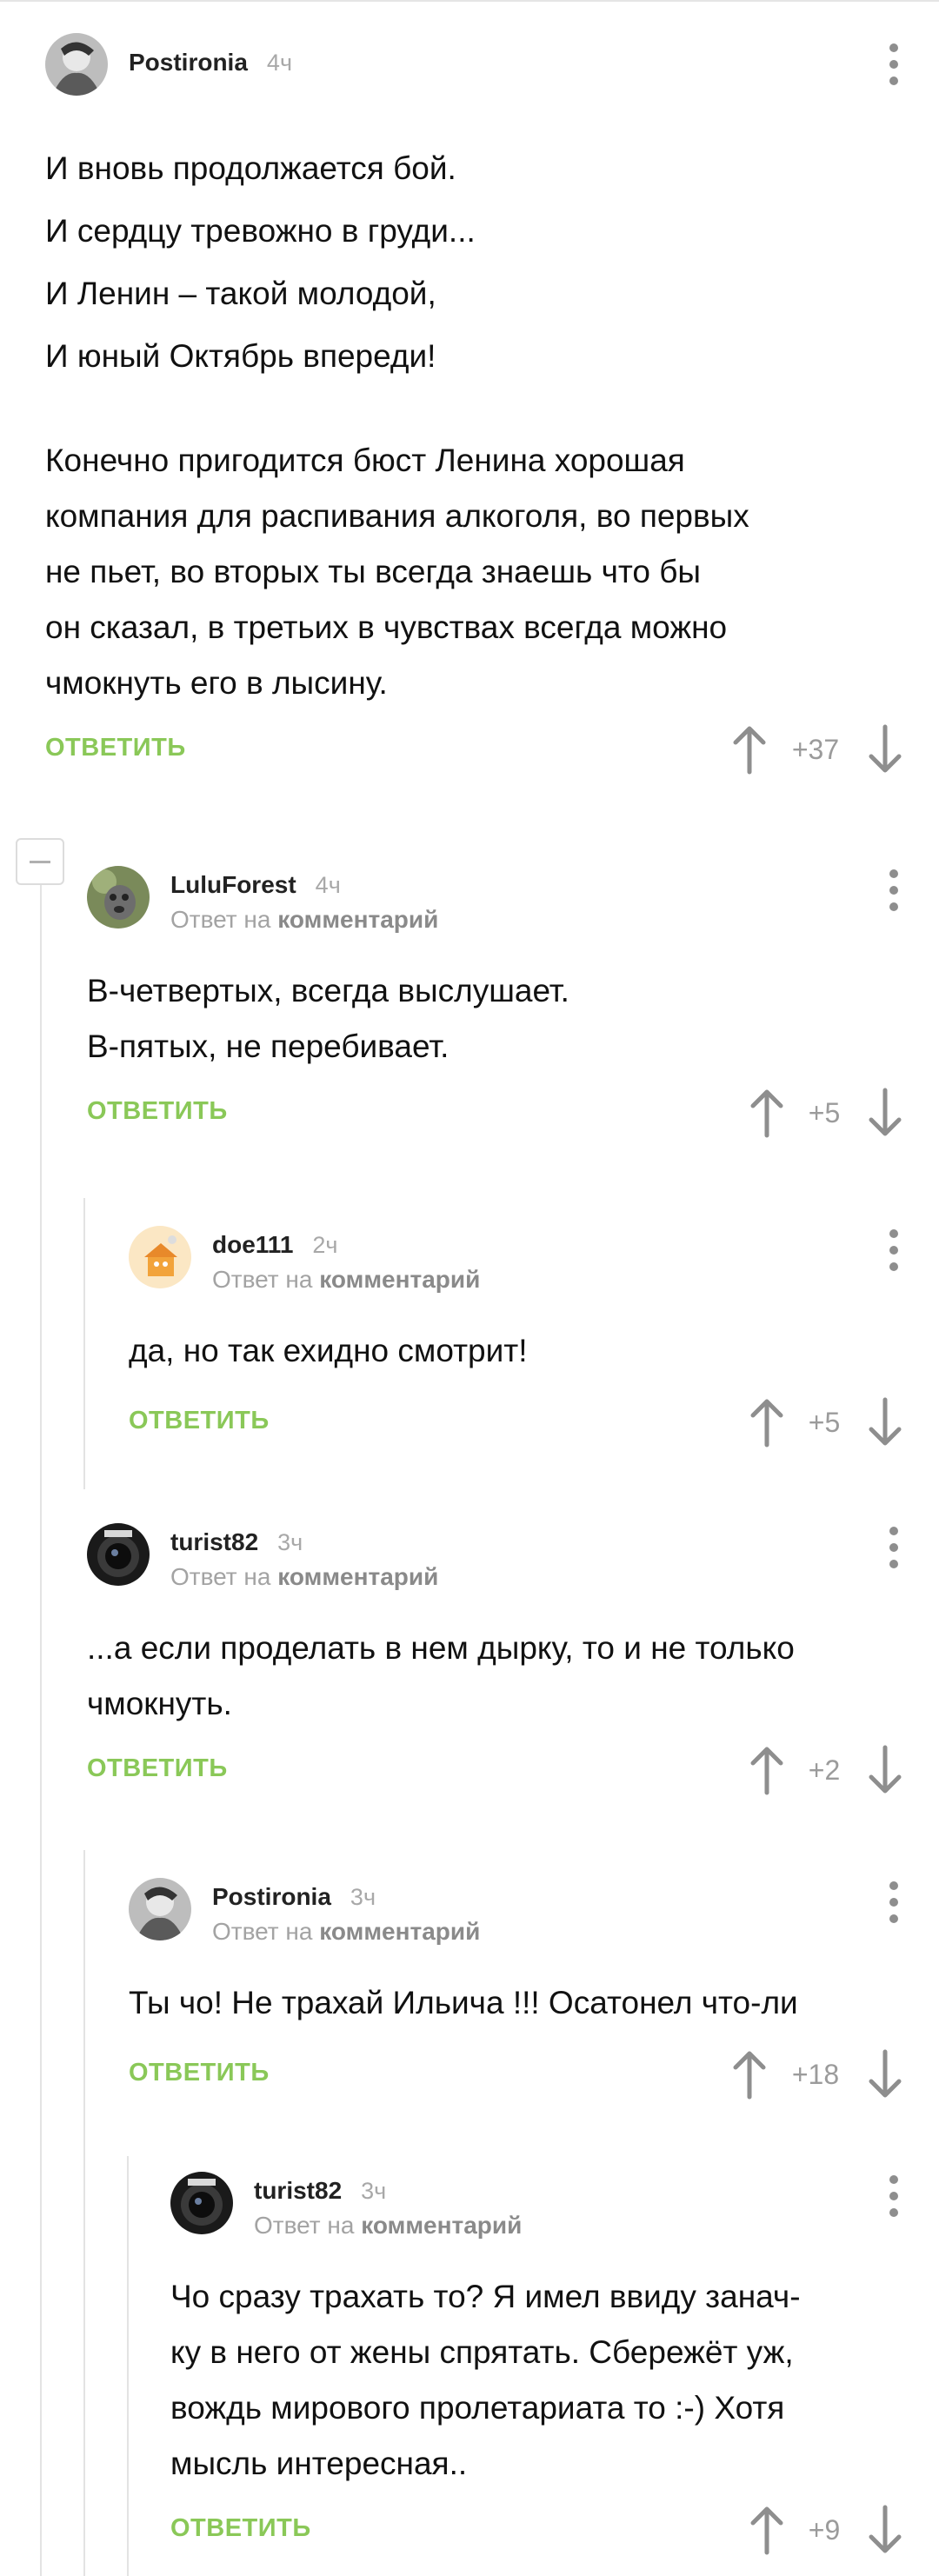  What do you see at coordinates (241, 293) in the screenshot?
I see `comment-line: И Ленин – такой молодой,` at bounding box center [241, 293].